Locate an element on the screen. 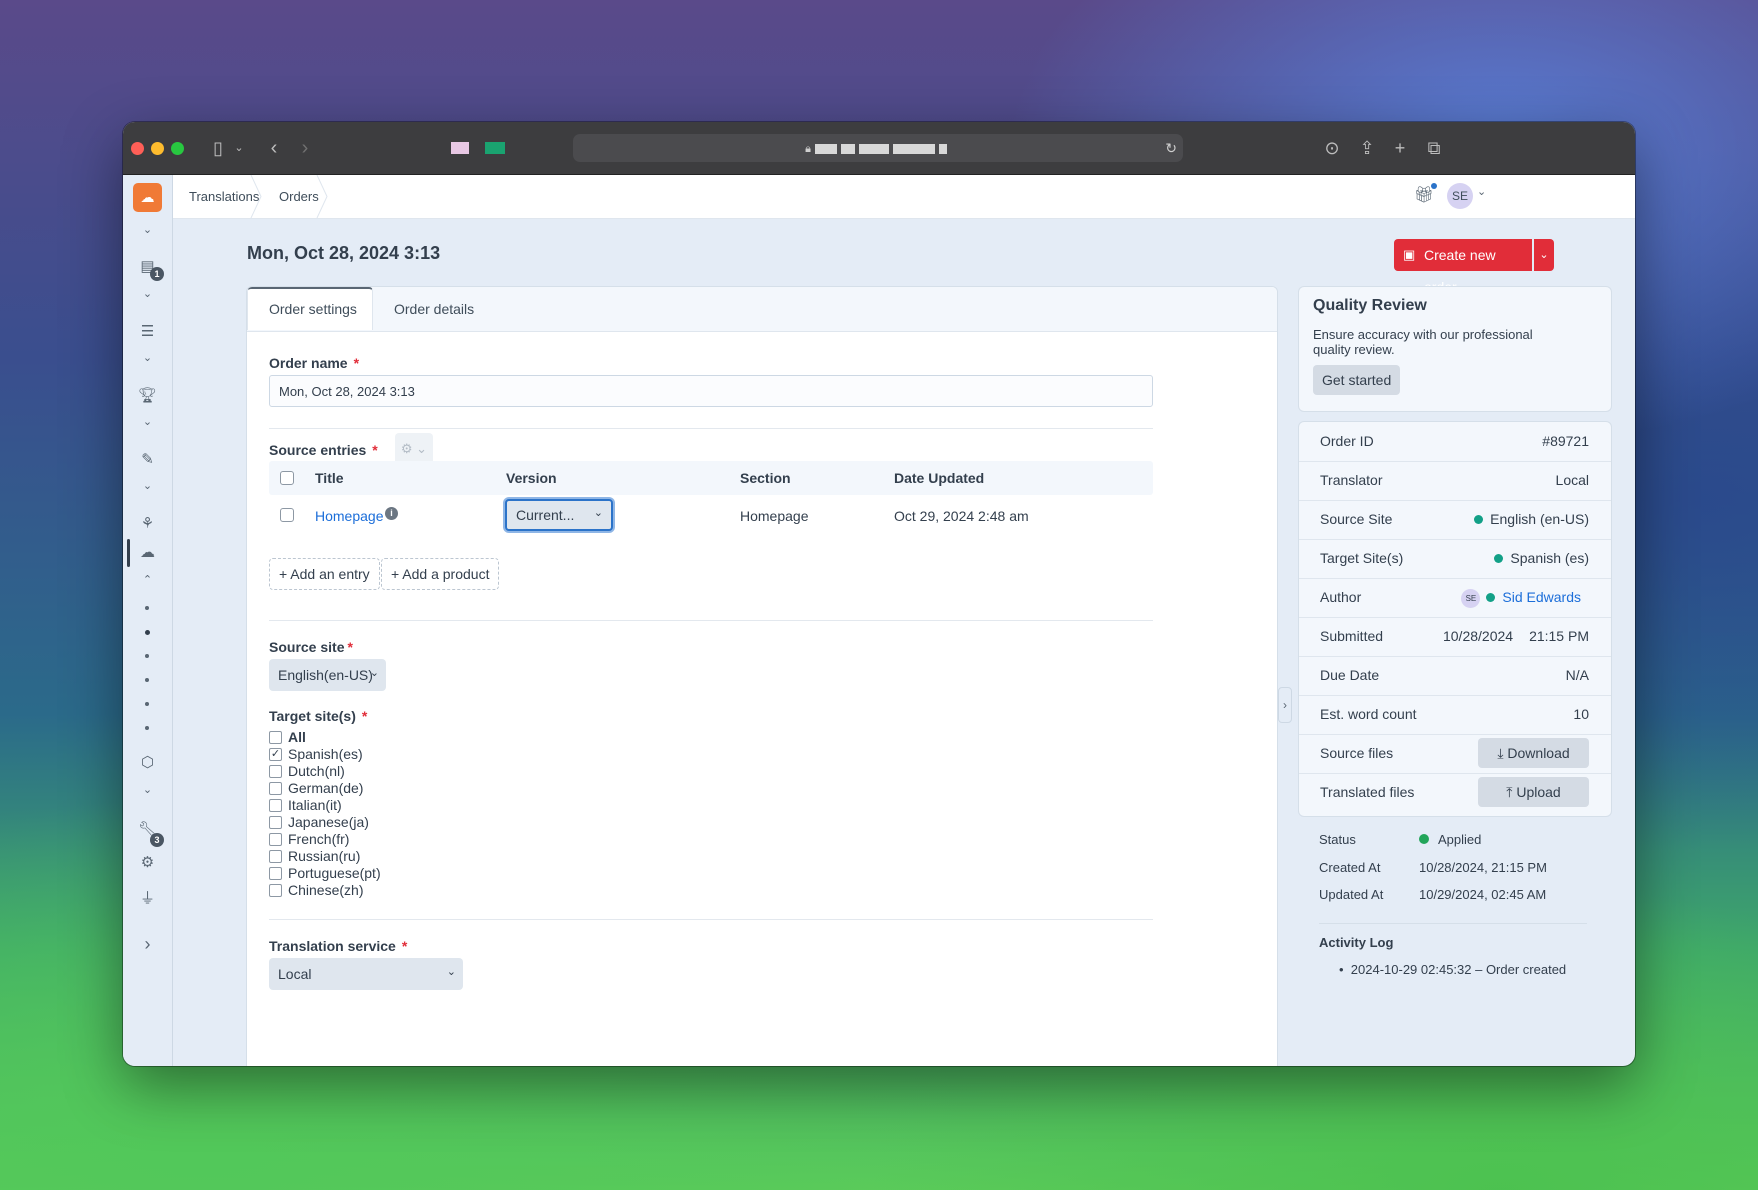 This screenshot has width=1758, height=1190. address-bar: 🔒︎ ↻ is located at coordinates (878, 148).